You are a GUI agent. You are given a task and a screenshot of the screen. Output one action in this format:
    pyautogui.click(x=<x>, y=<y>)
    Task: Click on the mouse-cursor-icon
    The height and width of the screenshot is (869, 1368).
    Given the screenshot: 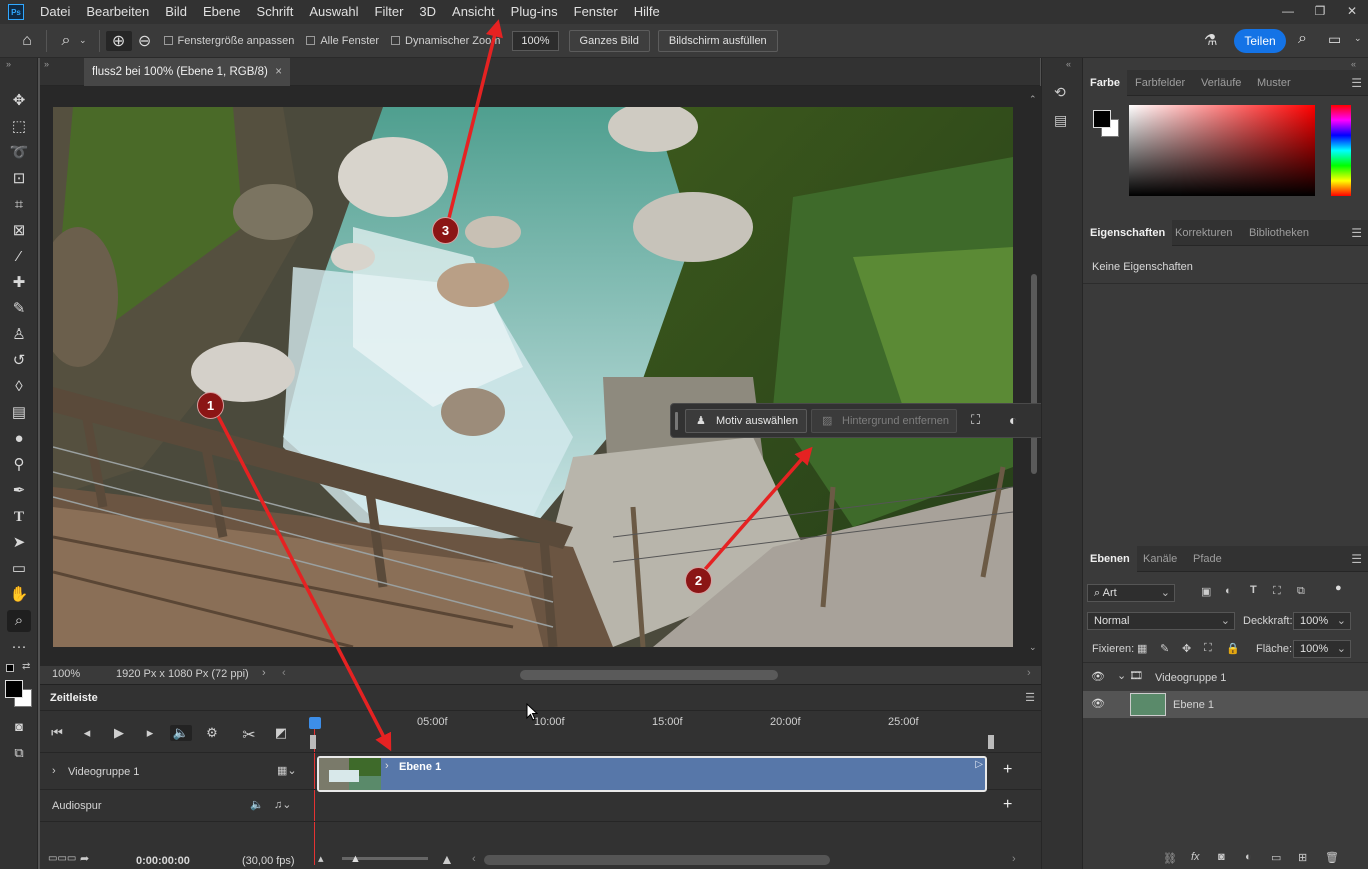 What is the action you would take?
    pyautogui.click(x=532, y=712)
    